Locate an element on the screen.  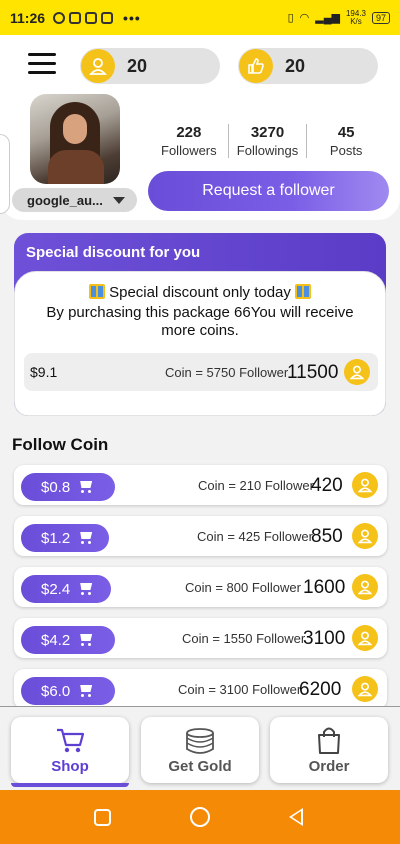
tab-get-gold: Get Gold is located at coordinates (200, 750).